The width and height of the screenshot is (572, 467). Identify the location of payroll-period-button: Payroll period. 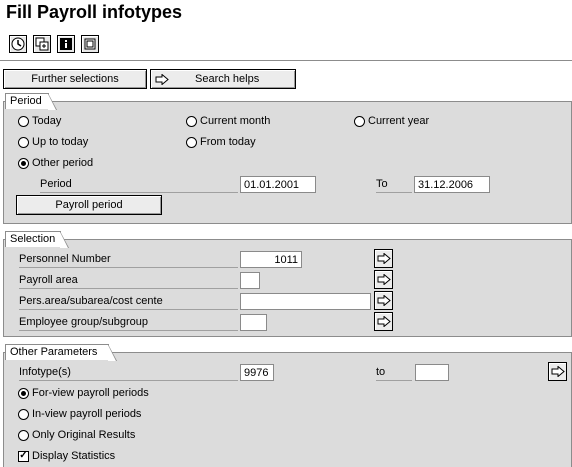
(89, 205).